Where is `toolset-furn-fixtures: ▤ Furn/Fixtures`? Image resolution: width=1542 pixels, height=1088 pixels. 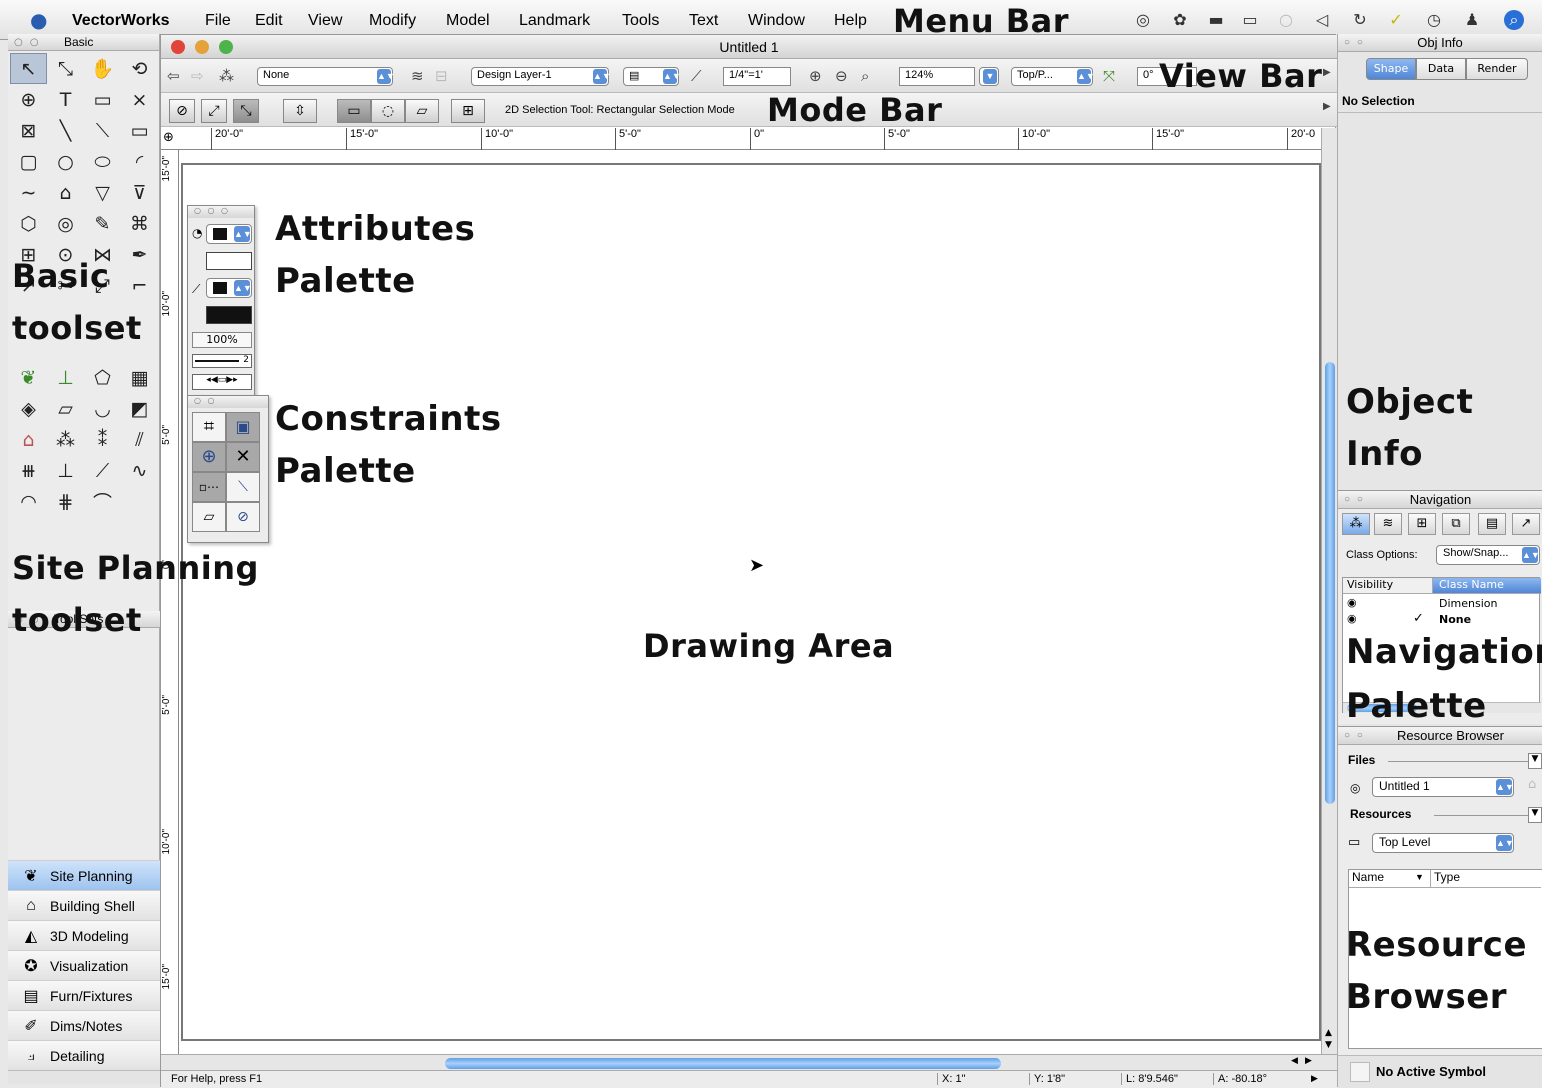 toolset-furn-fixtures: ▤ Furn/Fixtures is located at coordinates (84, 995).